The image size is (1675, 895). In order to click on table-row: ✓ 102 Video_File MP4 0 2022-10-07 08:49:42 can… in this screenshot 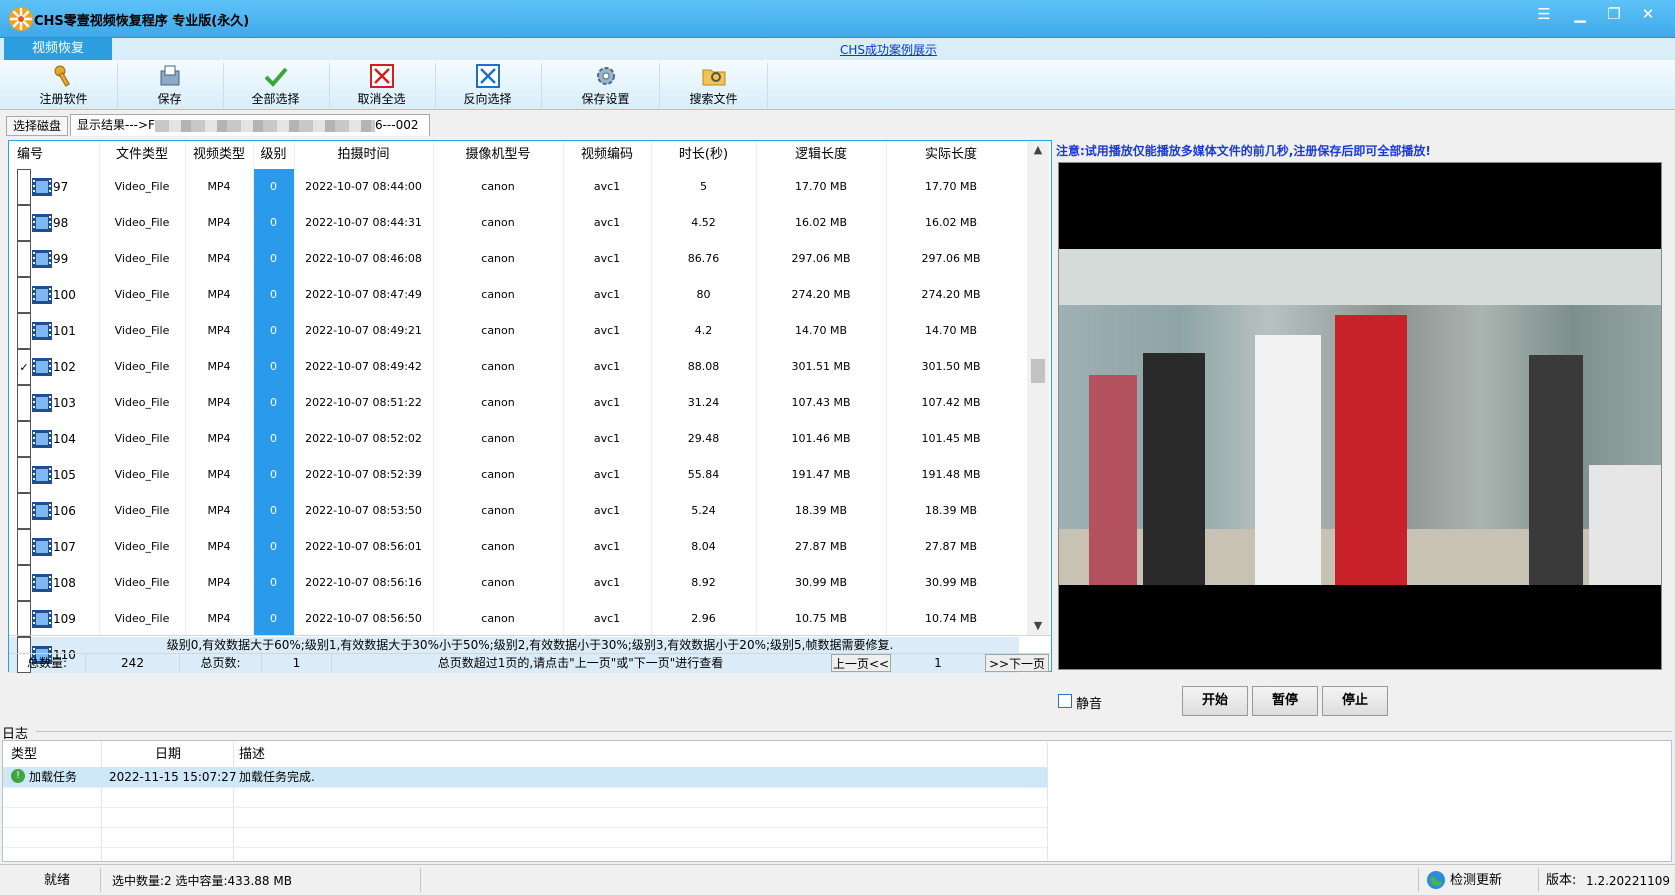, I will do `click(514, 367)`.